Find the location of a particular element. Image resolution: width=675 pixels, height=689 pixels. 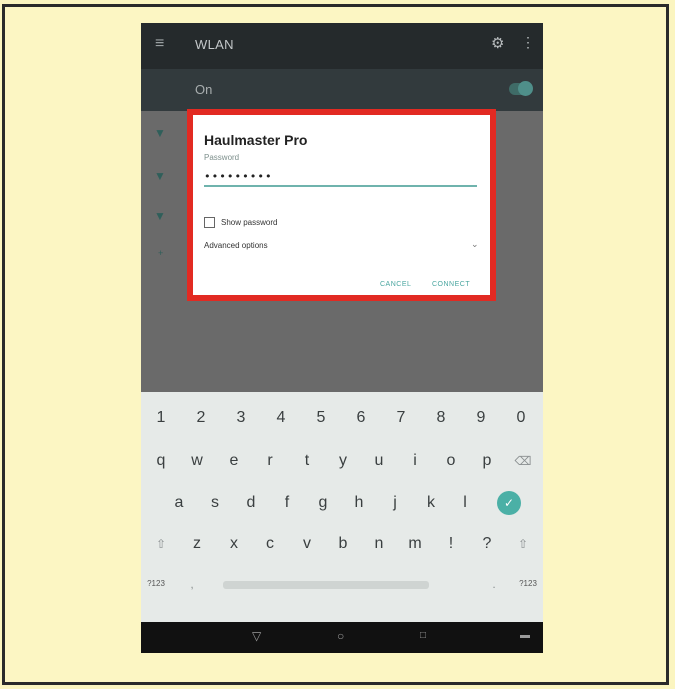

enter-key-icon: ✓ is located at coordinates (509, 503).